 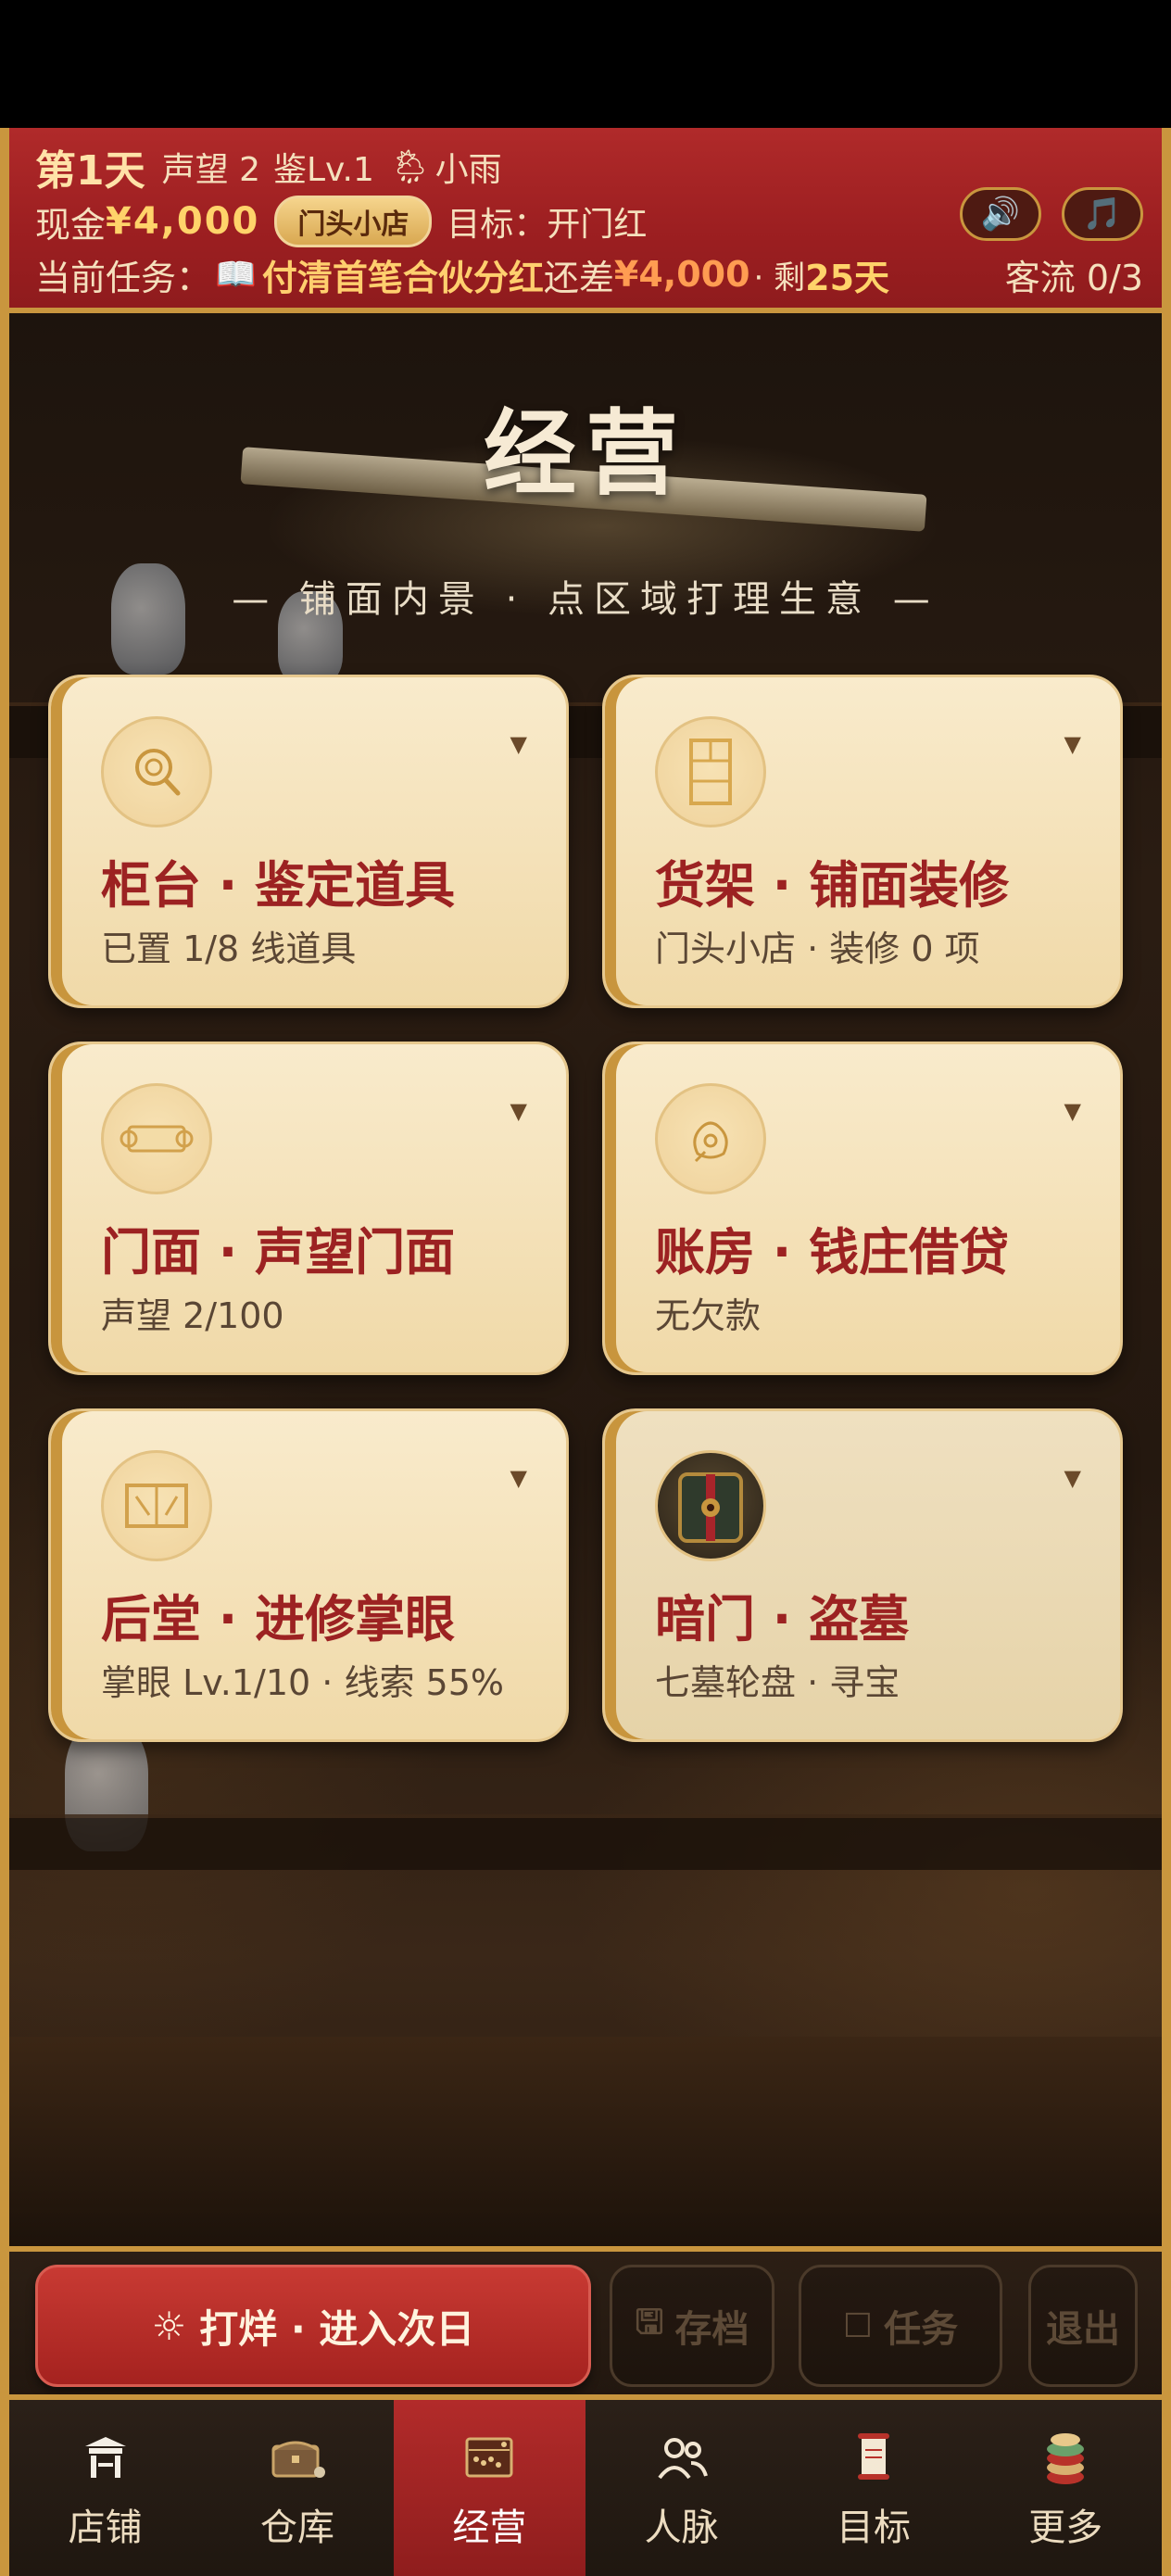 I want to click on book-icon, so click(x=156, y=1505).